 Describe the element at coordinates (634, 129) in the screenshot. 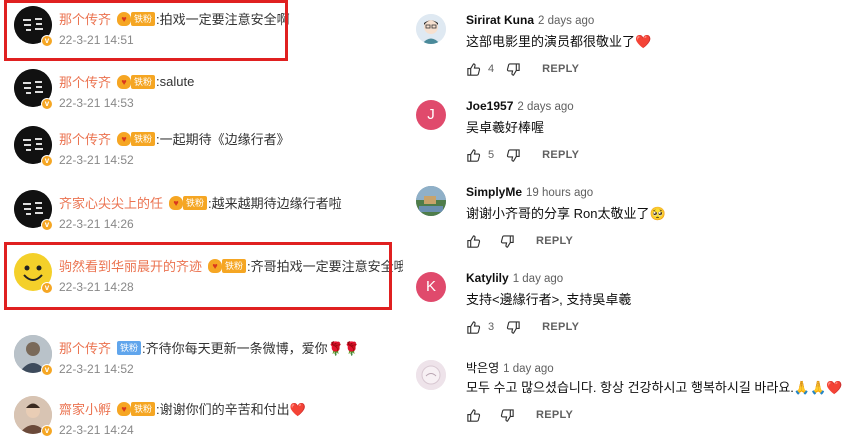

I see `youtube-comment: J Joe1957 2 days ago 吴卓羲好棒喔 5 REPLY` at that location.